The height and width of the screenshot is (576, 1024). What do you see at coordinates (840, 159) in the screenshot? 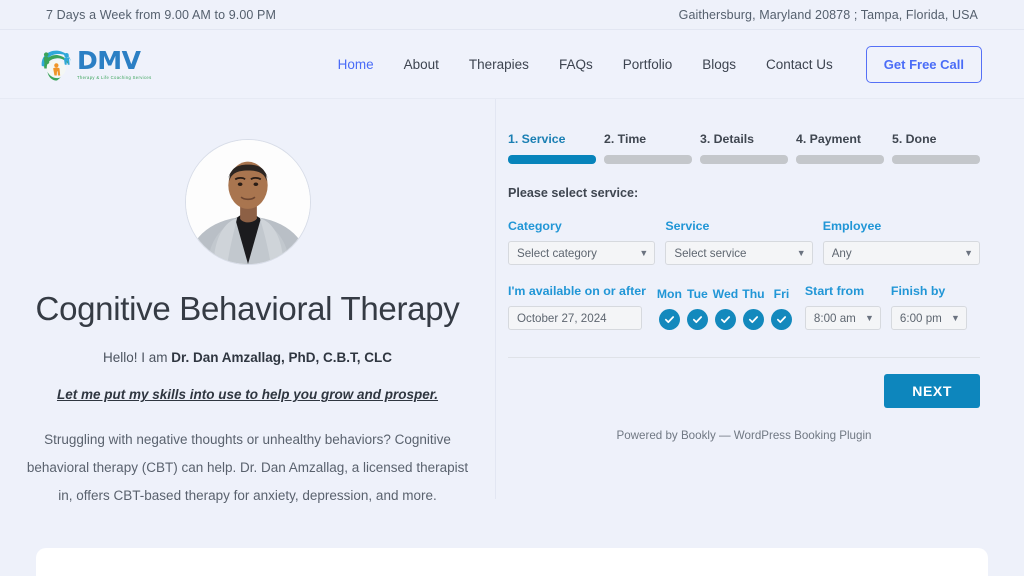
I see `step-payment-bar` at bounding box center [840, 159].